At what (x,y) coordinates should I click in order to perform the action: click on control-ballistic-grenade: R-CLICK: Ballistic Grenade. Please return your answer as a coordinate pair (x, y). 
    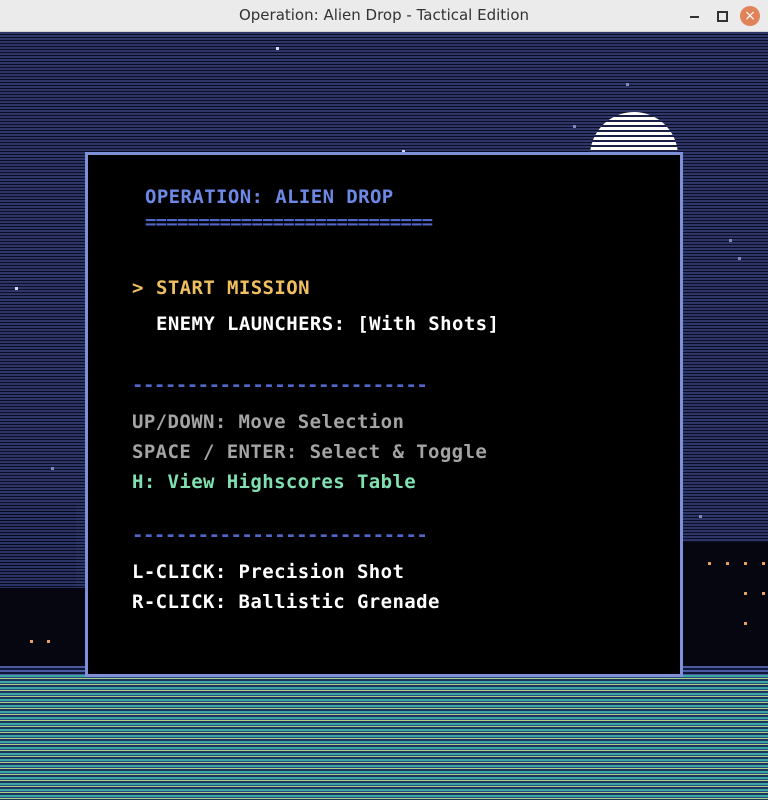
    Looking at the image, I should click on (286, 602).